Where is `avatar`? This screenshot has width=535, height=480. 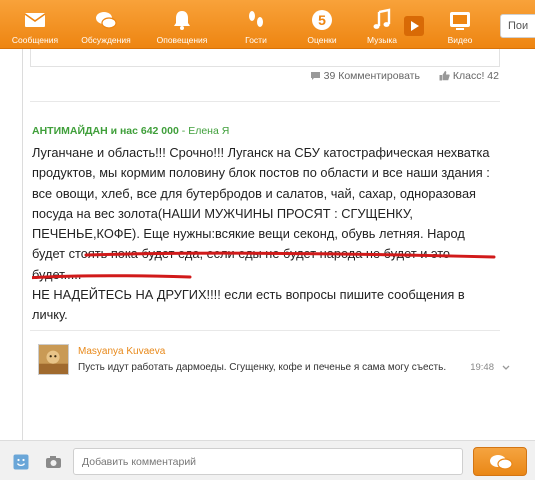 avatar is located at coordinates (53, 359).